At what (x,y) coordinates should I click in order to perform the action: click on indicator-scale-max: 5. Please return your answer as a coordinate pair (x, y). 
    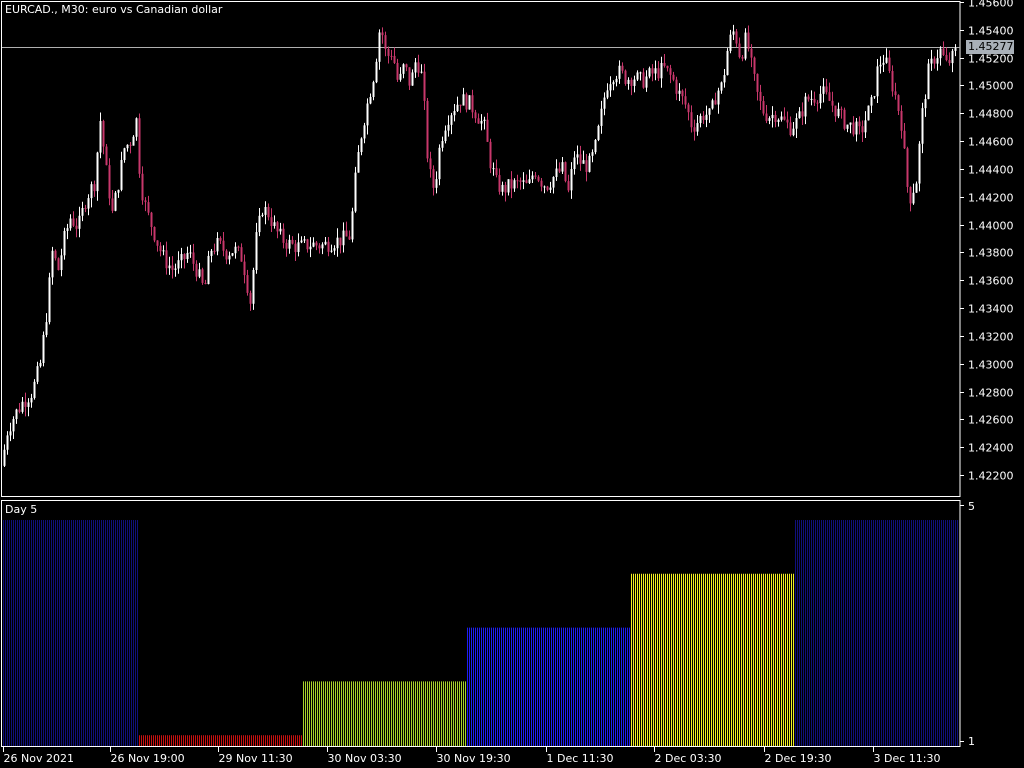
    Looking at the image, I should click on (971, 506).